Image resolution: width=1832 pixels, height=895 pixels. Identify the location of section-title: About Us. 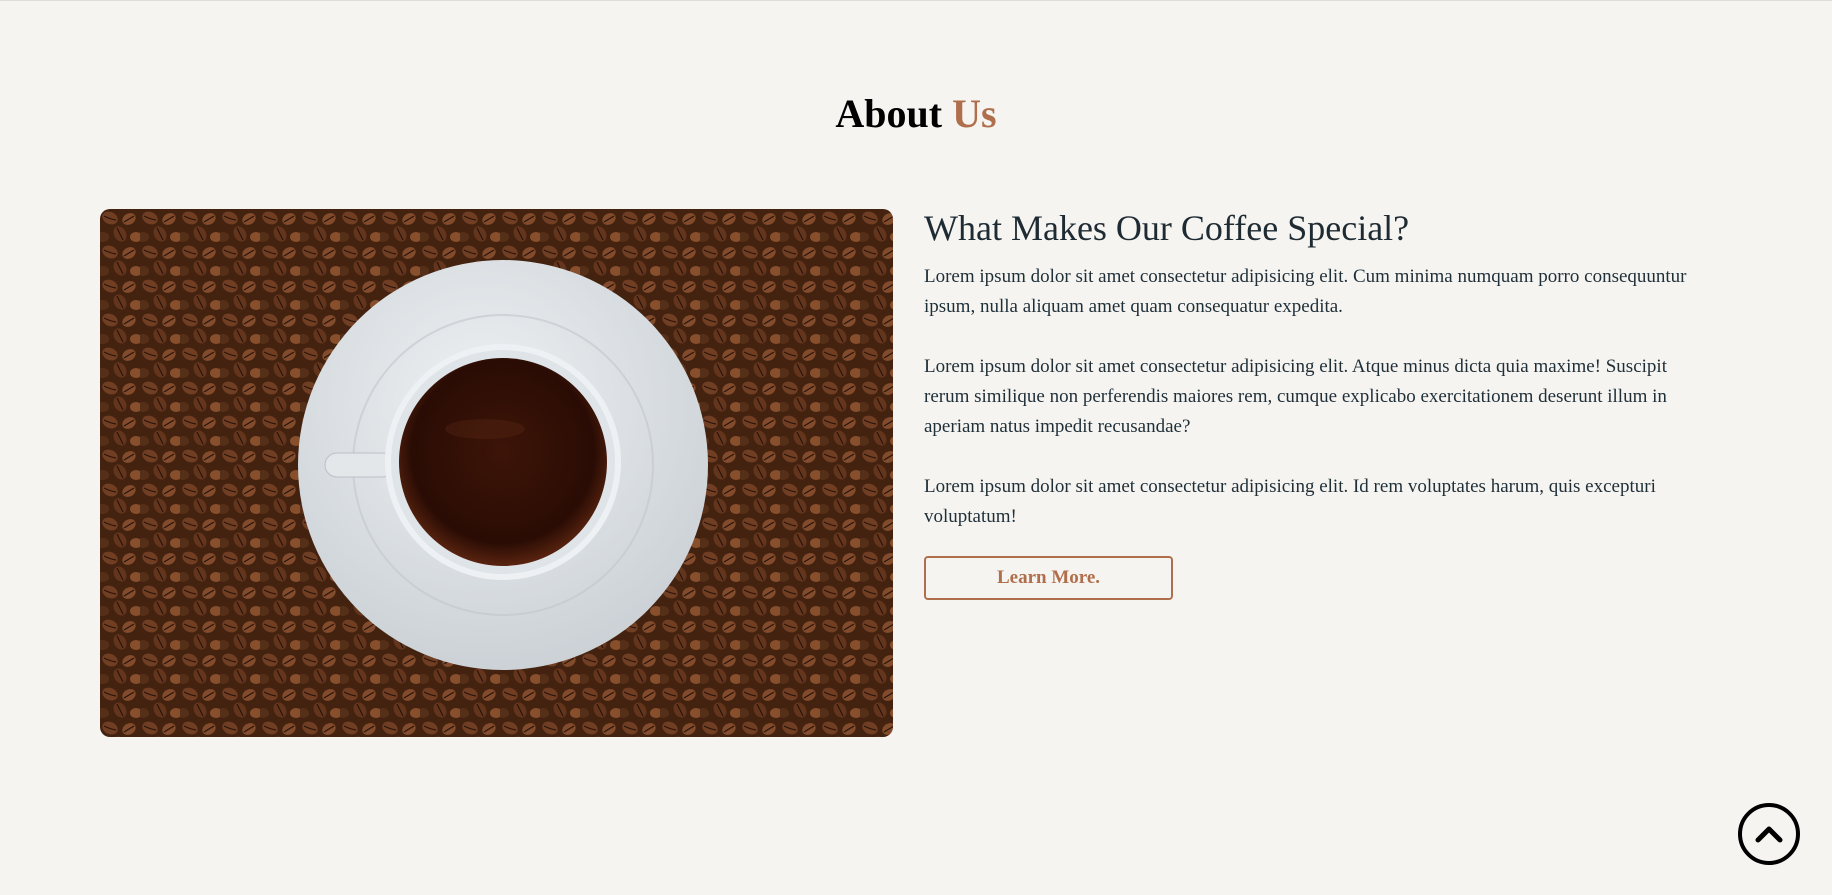
(916, 113).